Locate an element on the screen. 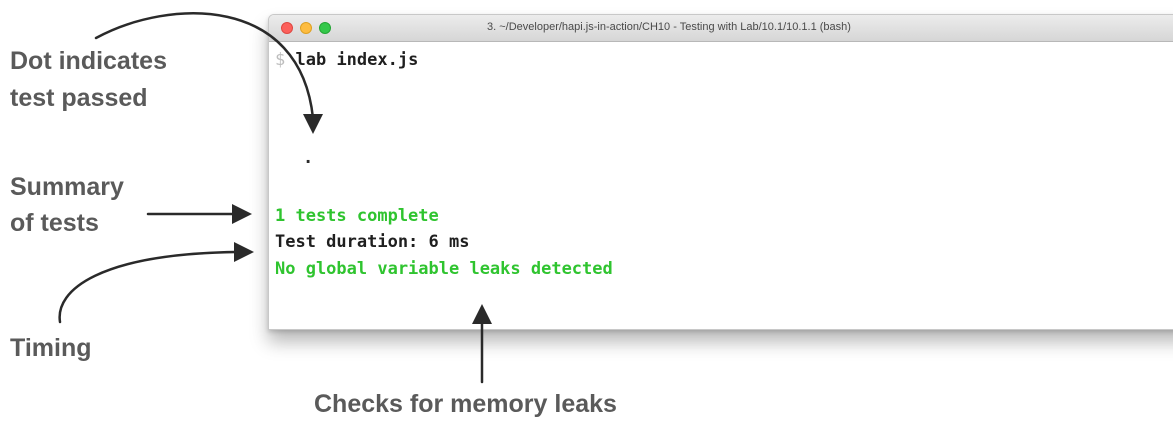 This screenshot has width=1173, height=427. arrow-timing-head is located at coordinates (244, 252).